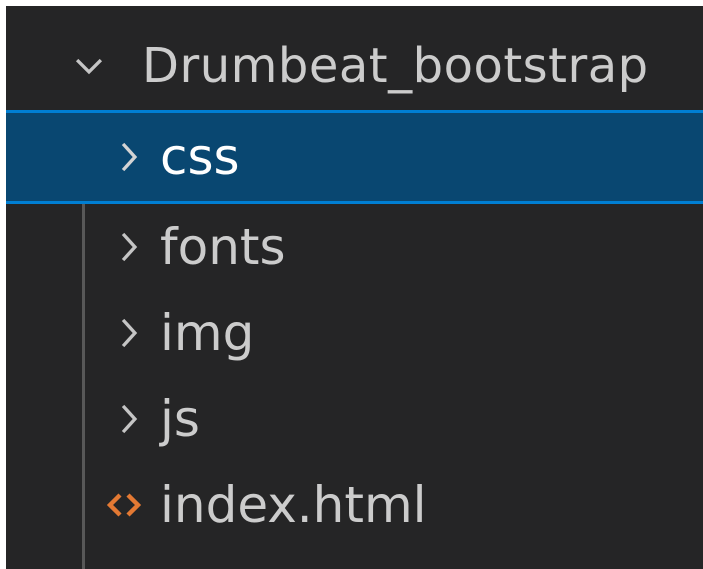 This screenshot has height=569, width=703. Describe the element at coordinates (89, 66) in the screenshot. I see `chevron-down-icon` at that location.